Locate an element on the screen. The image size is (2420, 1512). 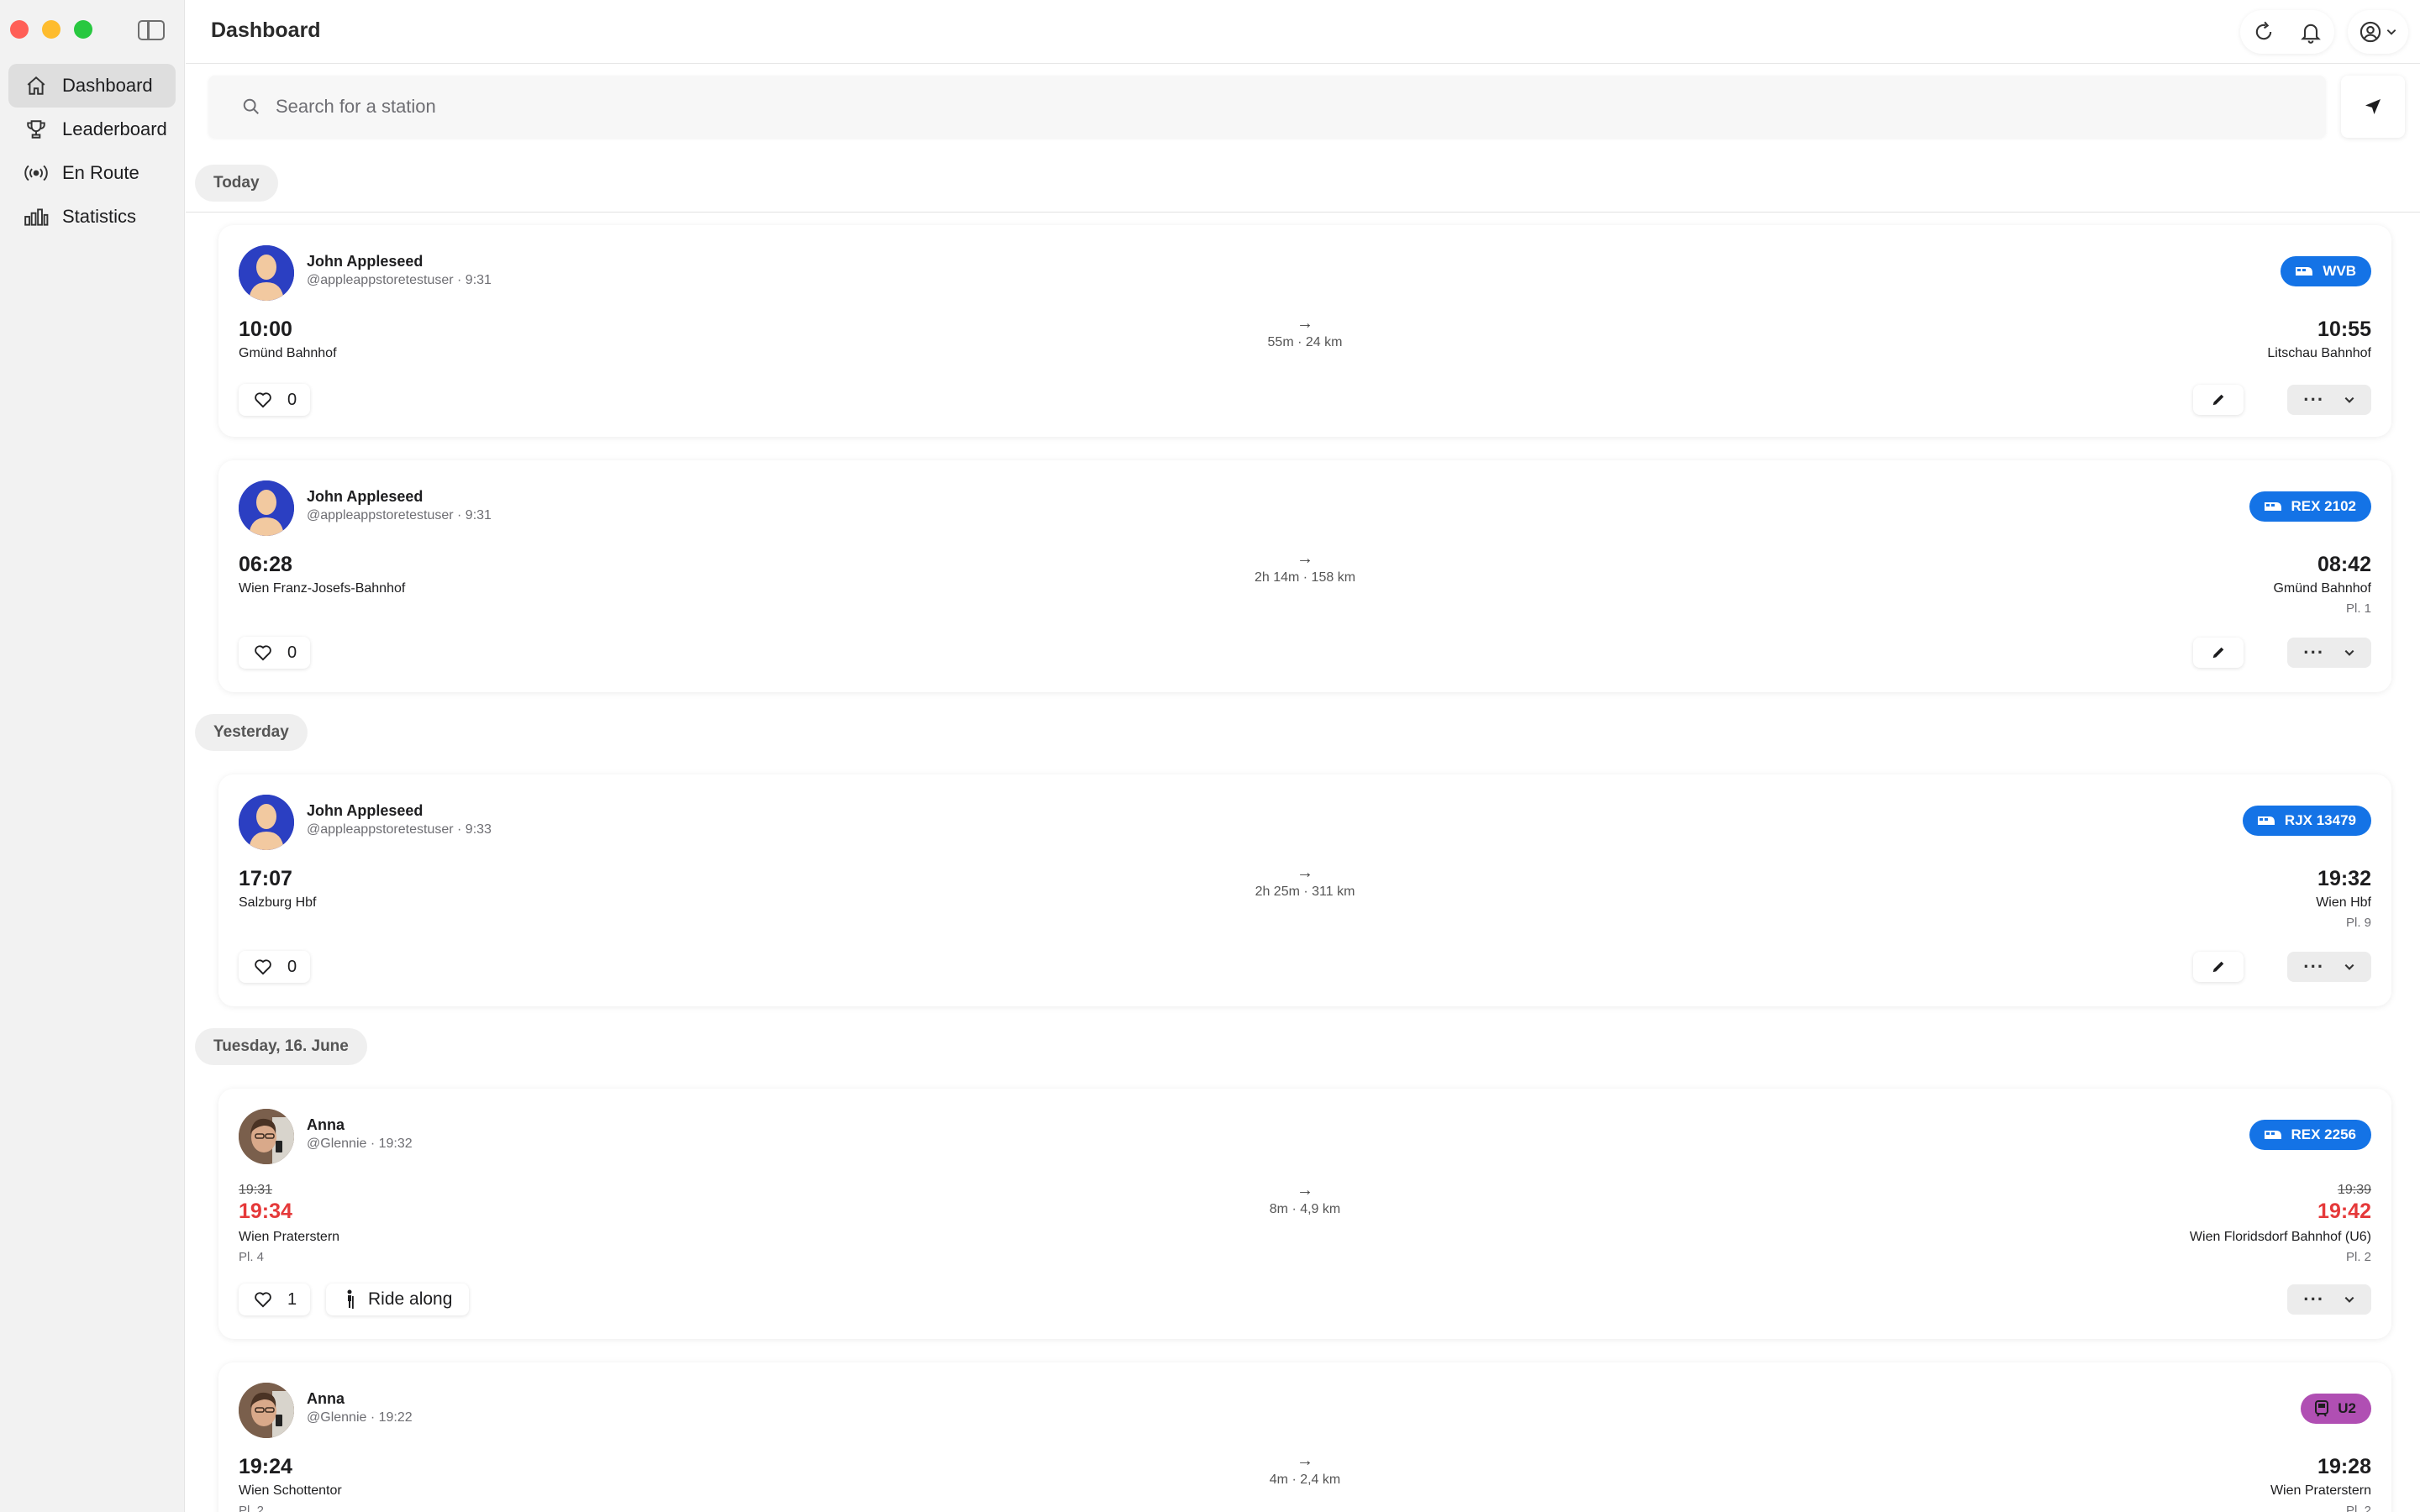
station-search is located at coordinates (1267, 107).